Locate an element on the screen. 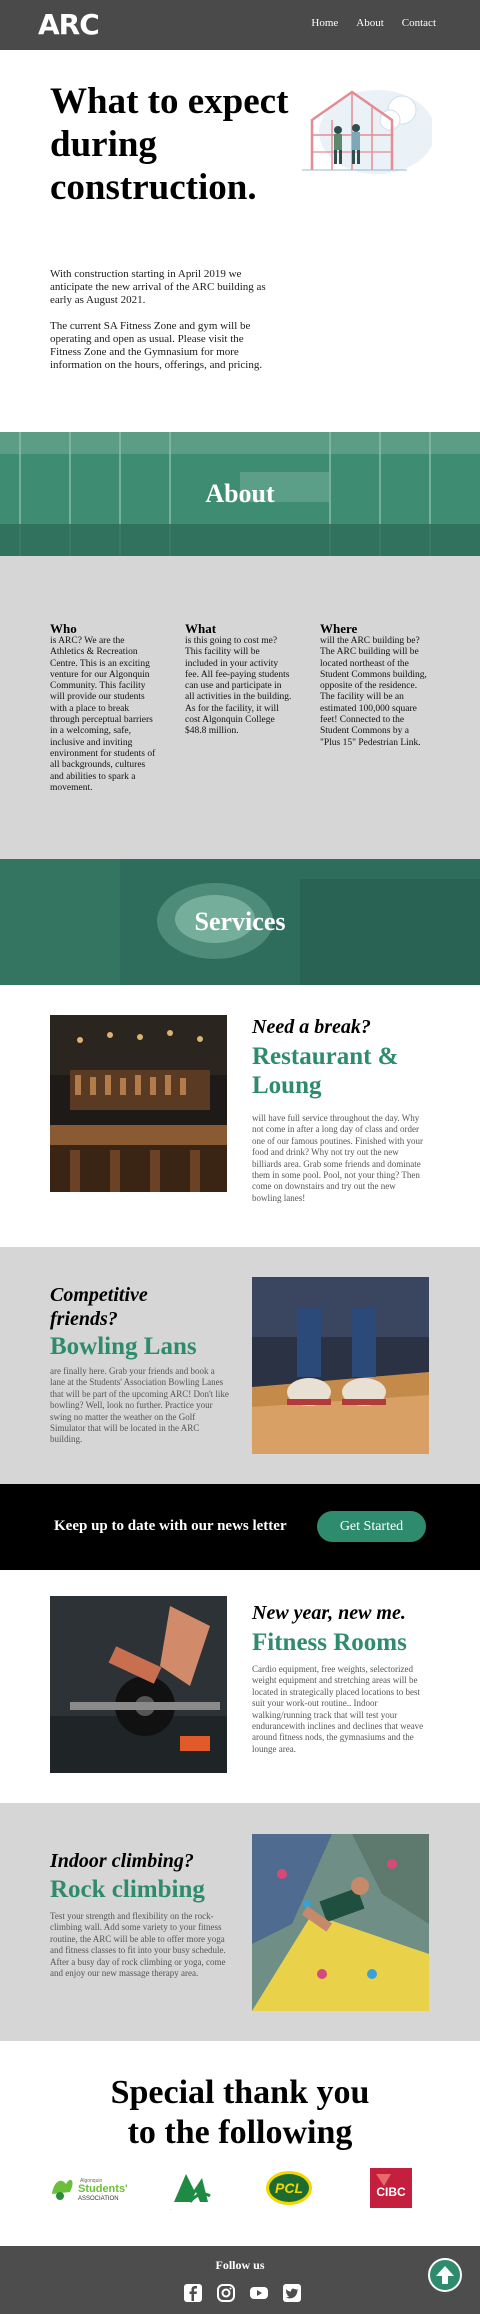  main-nav: Home About Contact is located at coordinates (373, 23).